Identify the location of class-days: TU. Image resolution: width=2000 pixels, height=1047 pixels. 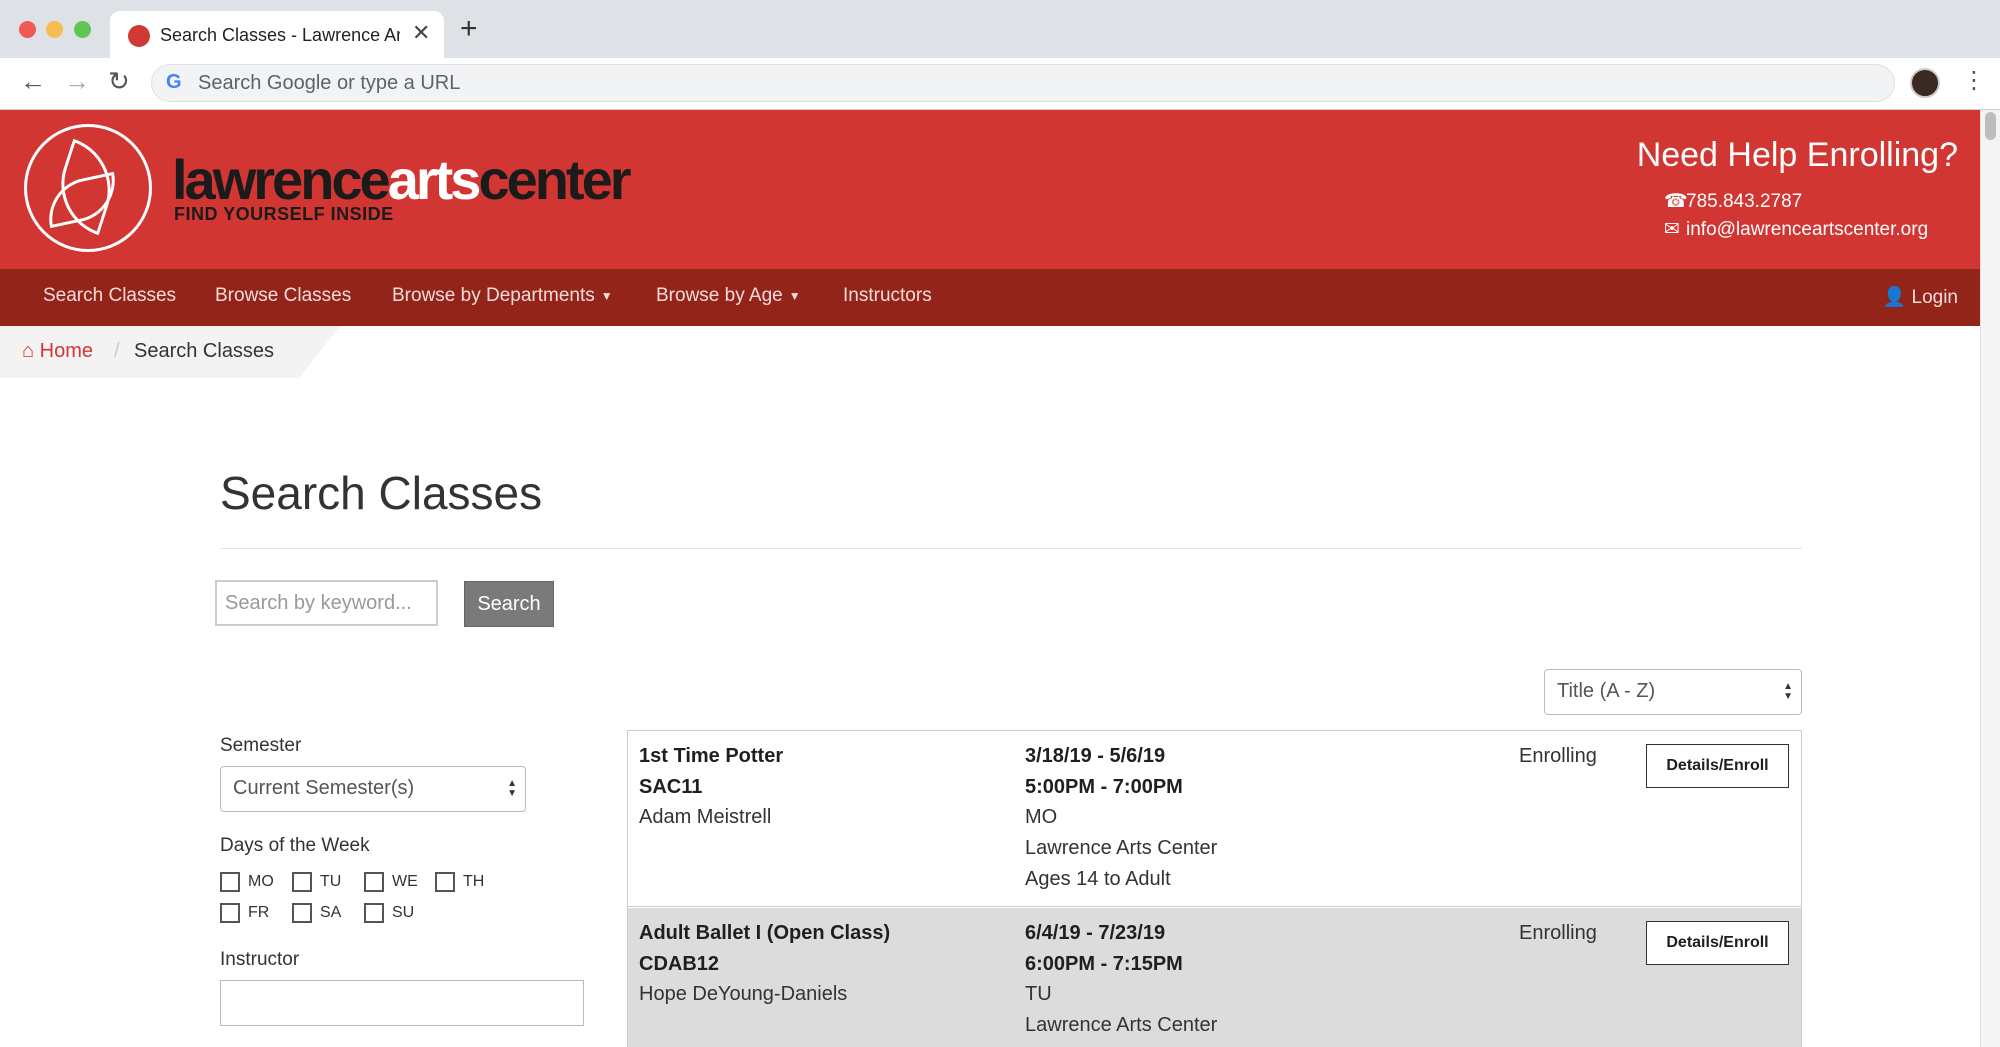
(1038, 994).